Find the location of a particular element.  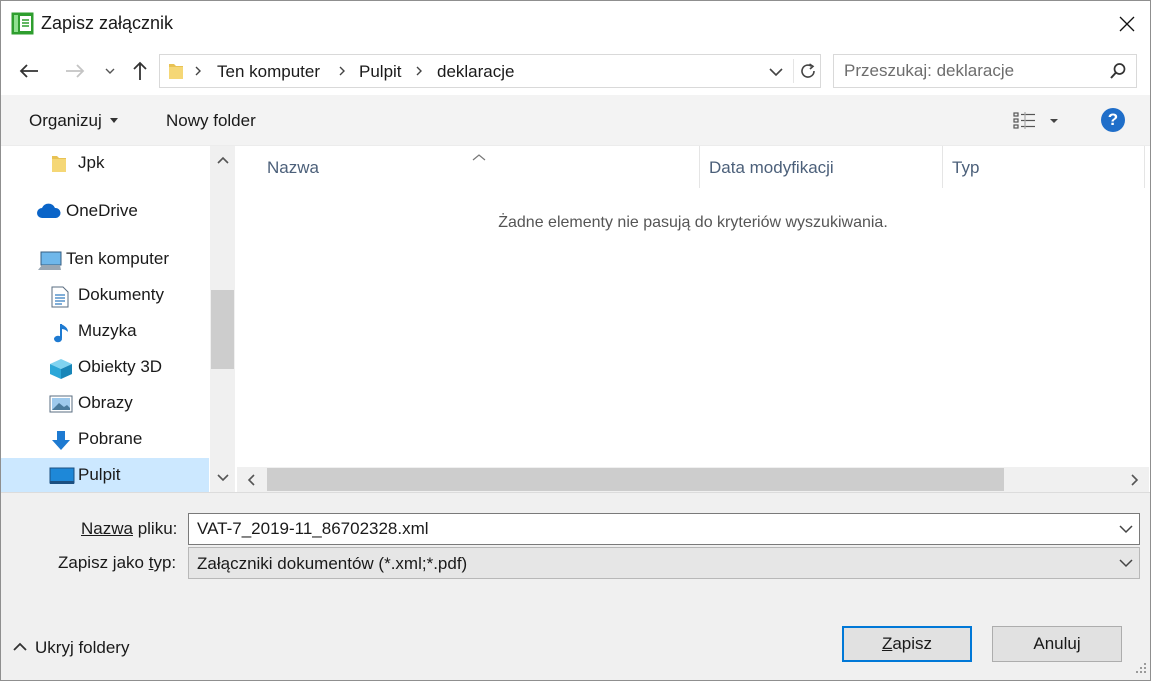

title-bar: Zapisz załącznik is located at coordinates (575, 24).